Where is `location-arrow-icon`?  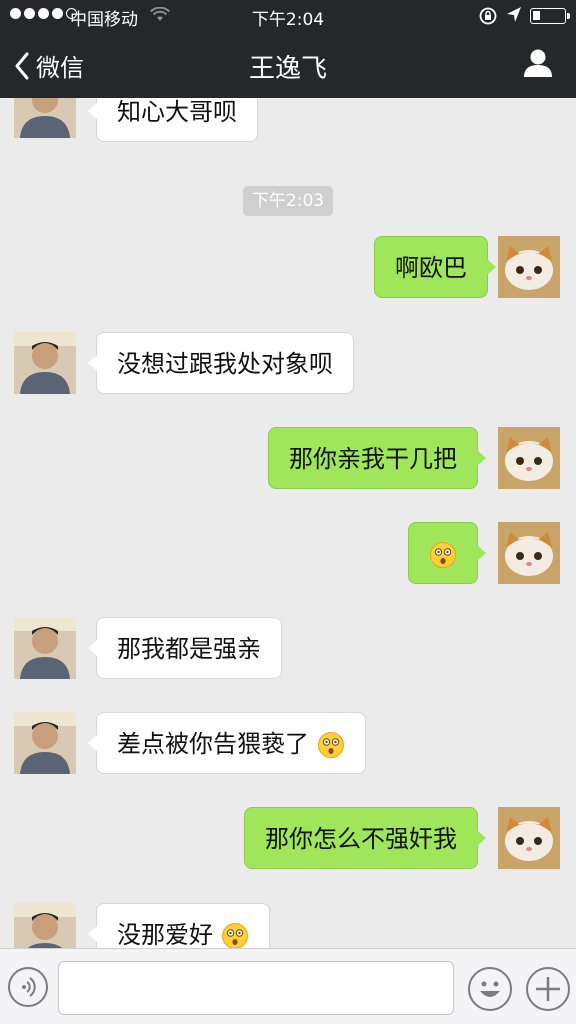 location-arrow-icon is located at coordinates (514, 17).